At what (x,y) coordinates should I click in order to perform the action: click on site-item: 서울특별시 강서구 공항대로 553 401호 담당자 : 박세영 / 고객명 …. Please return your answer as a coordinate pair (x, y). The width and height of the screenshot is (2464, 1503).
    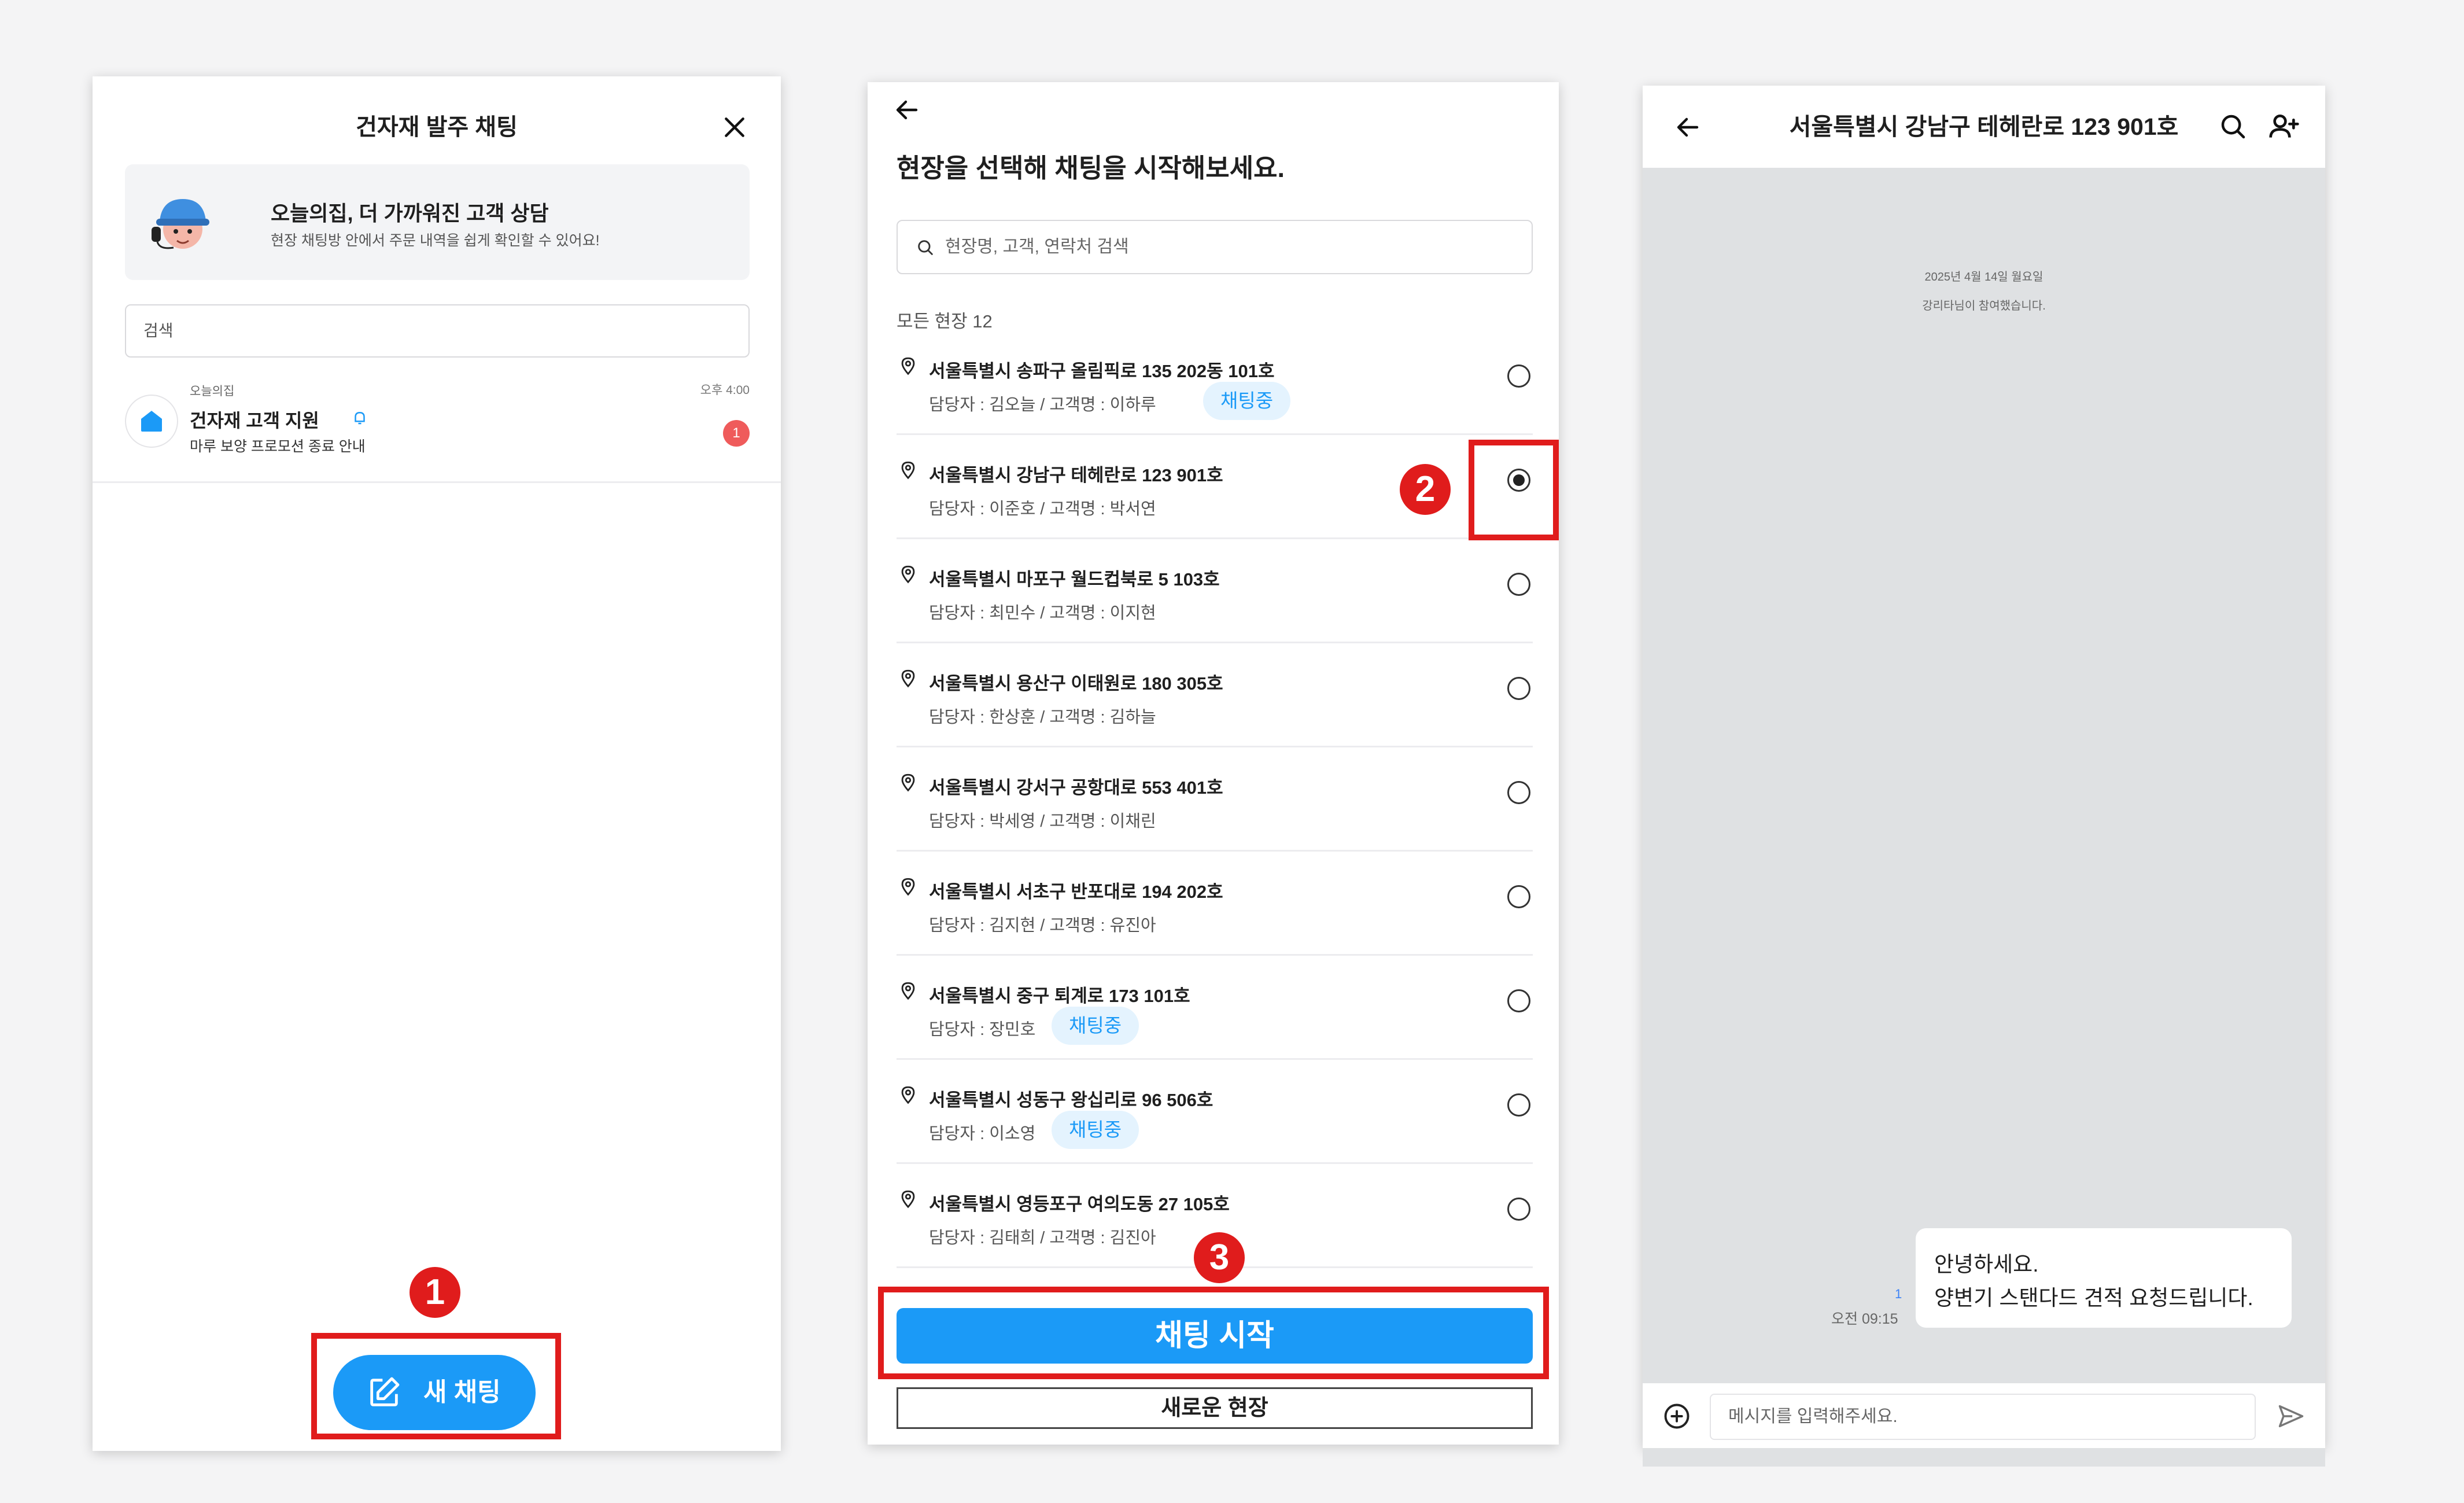
    Looking at the image, I should click on (1215, 799).